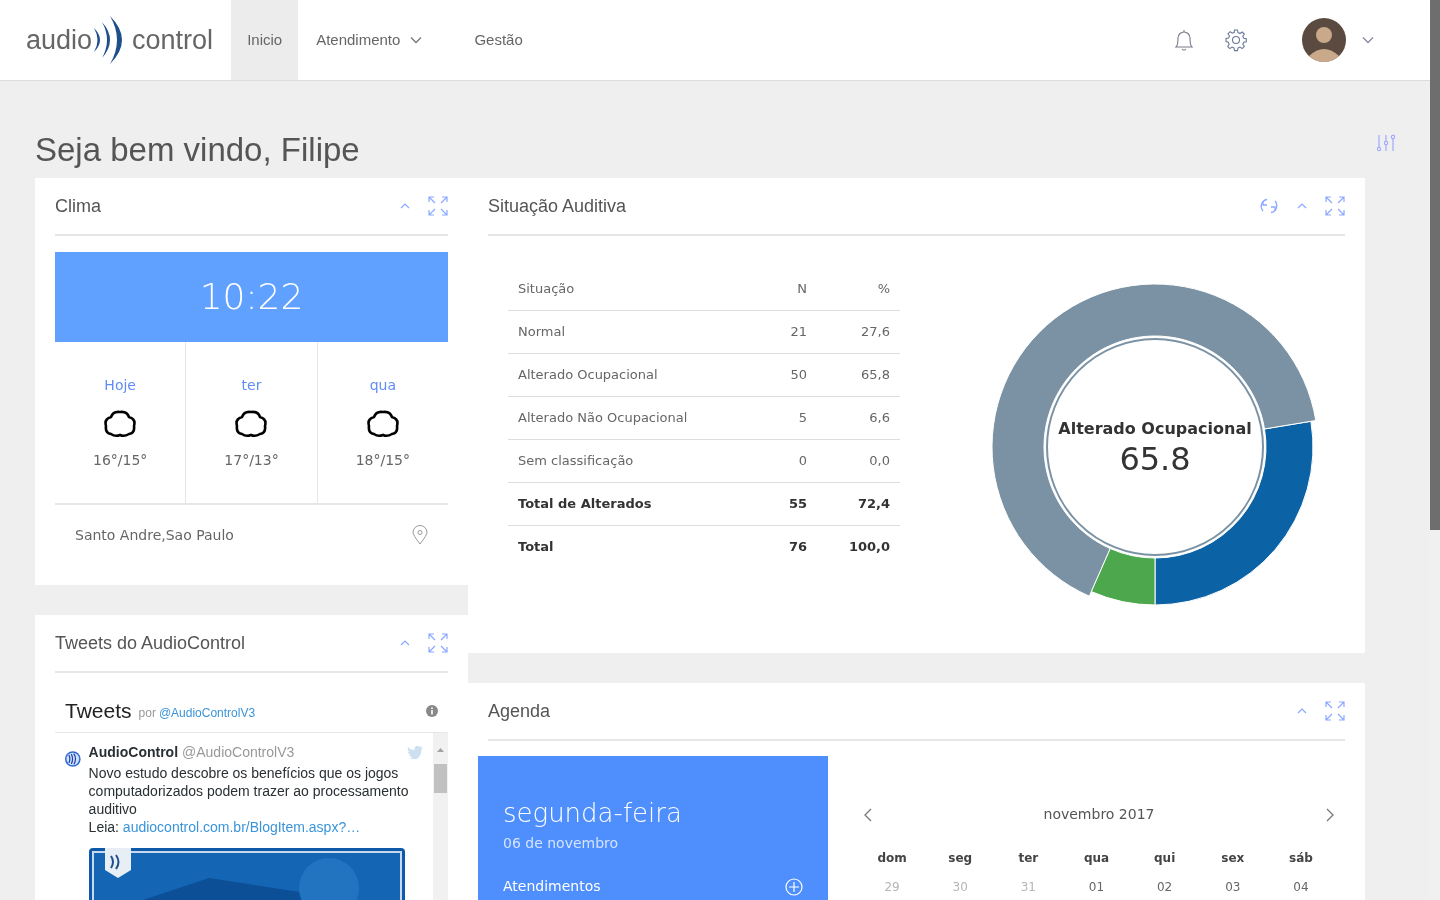 Image resolution: width=1440 pixels, height=900 pixels. Describe the element at coordinates (1165, 858) in the screenshot. I see `weekday-label: qui` at that location.